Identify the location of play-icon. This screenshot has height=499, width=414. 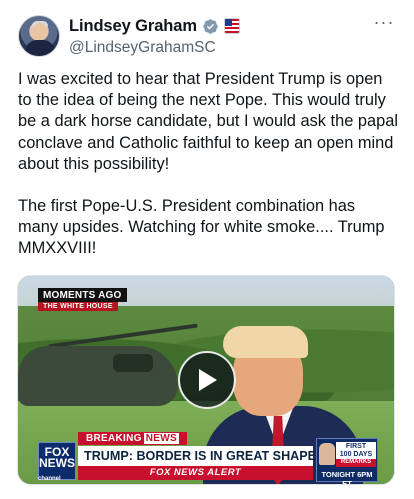
(208, 380).